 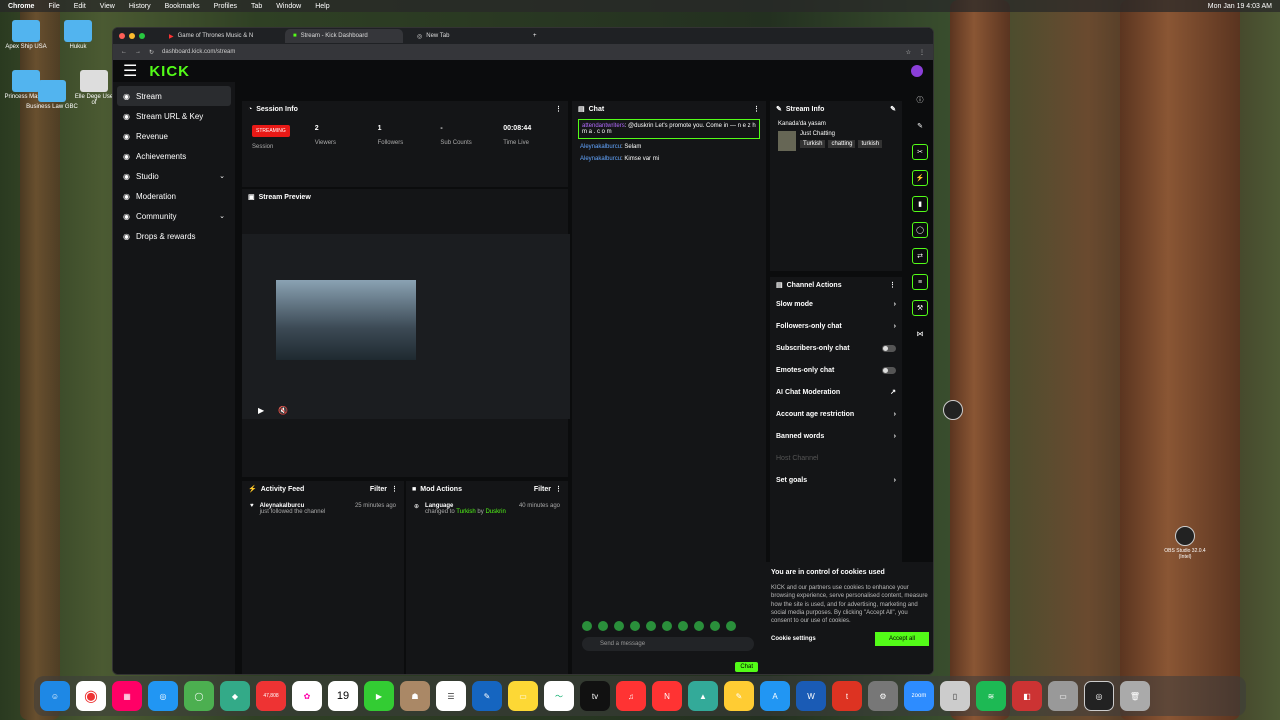 What do you see at coordinates (955, 696) in the screenshot?
I see `preview-icon: ▯` at bounding box center [955, 696].